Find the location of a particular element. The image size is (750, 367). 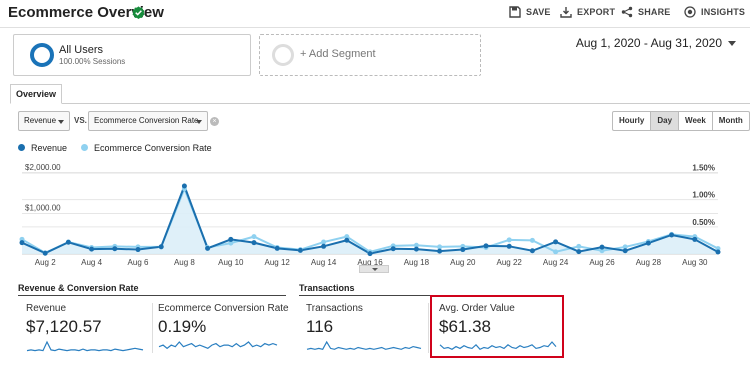

granularity-toggle: Hourly Day Week Month is located at coordinates (681, 121).